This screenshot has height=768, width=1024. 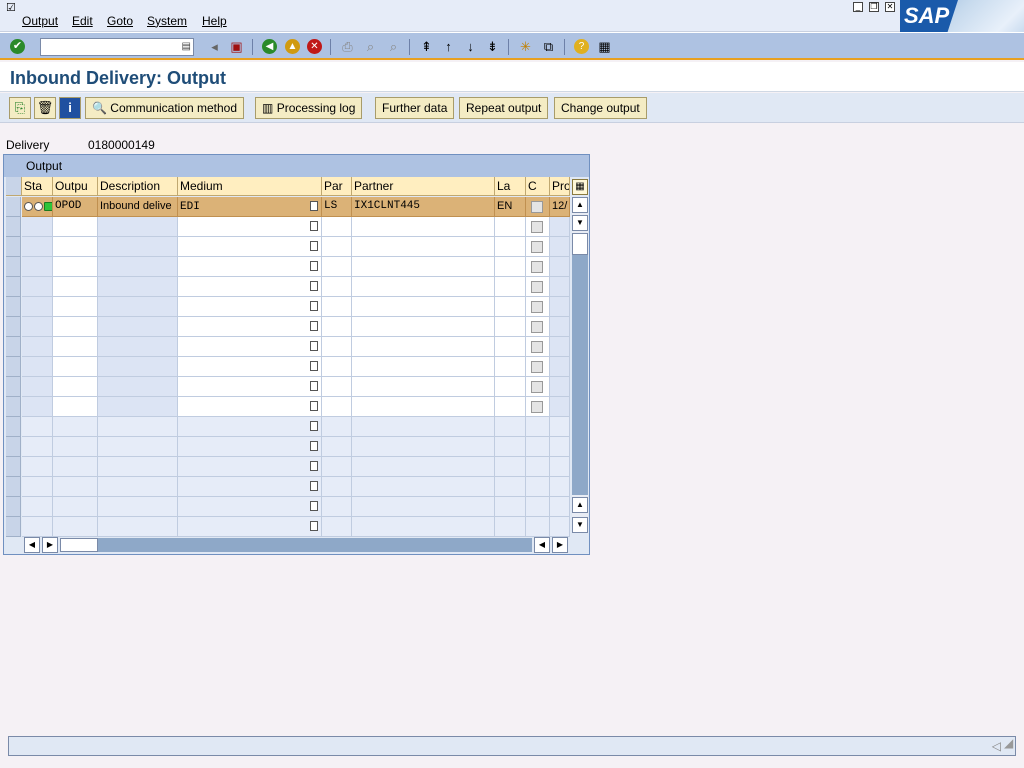 What do you see at coordinates (525, 46) in the screenshot?
I see `create-session-icon: ✳` at bounding box center [525, 46].